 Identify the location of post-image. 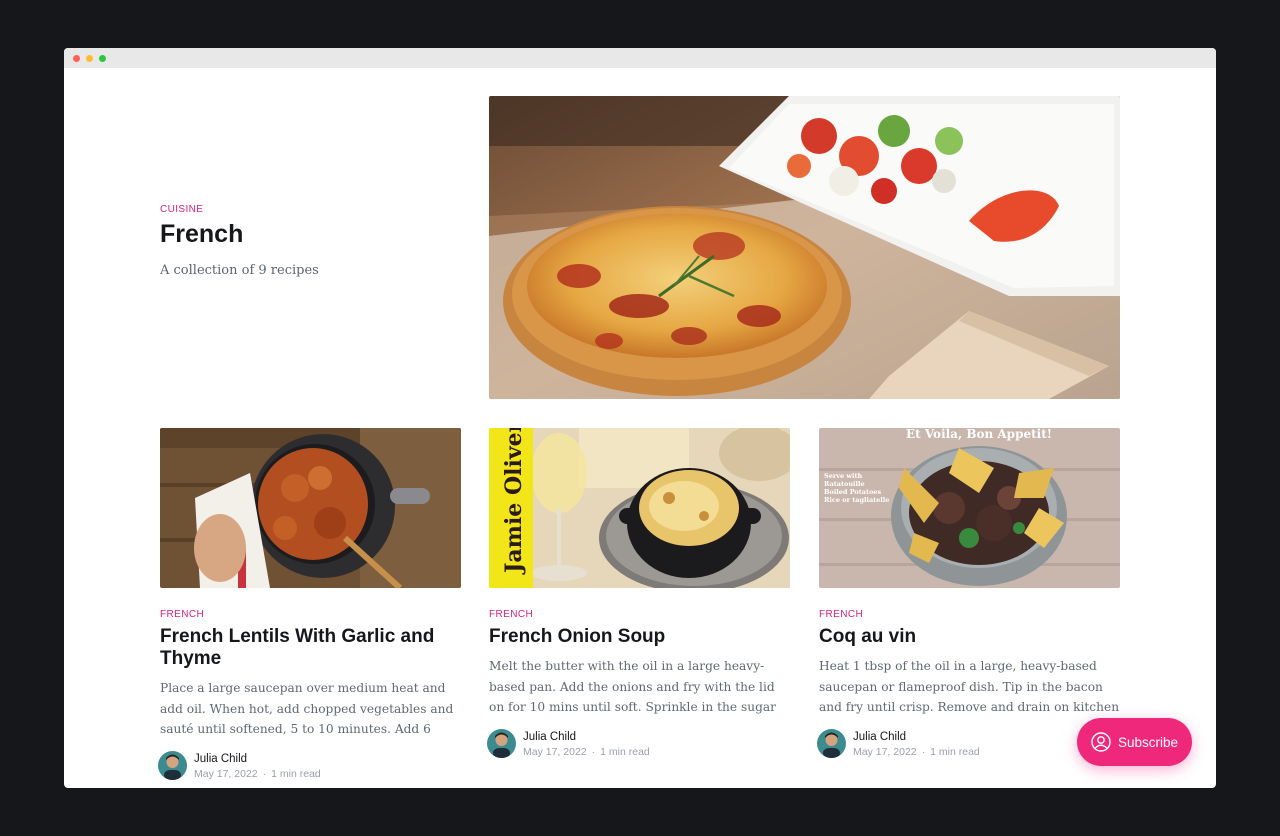
(310, 508).